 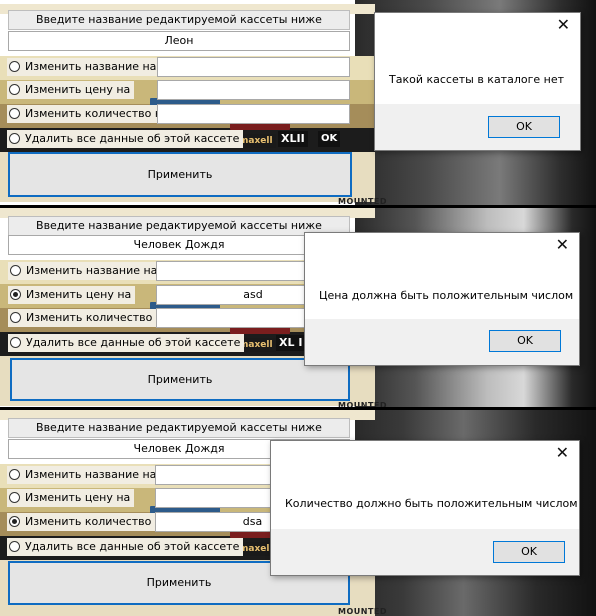 What do you see at coordinates (291, 343) in the screenshot?
I see `xl-label: XL I` at bounding box center [291, 343].